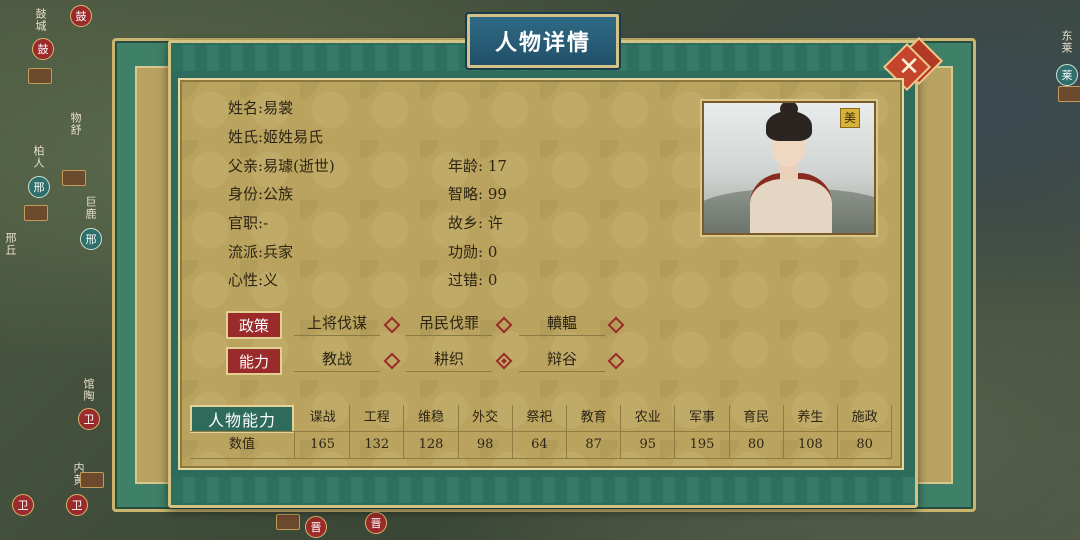  What do you see at coordinates (377, 418) in the screenshot?
I see `stats-column-header: 工程` at bounding box center [377, 418].